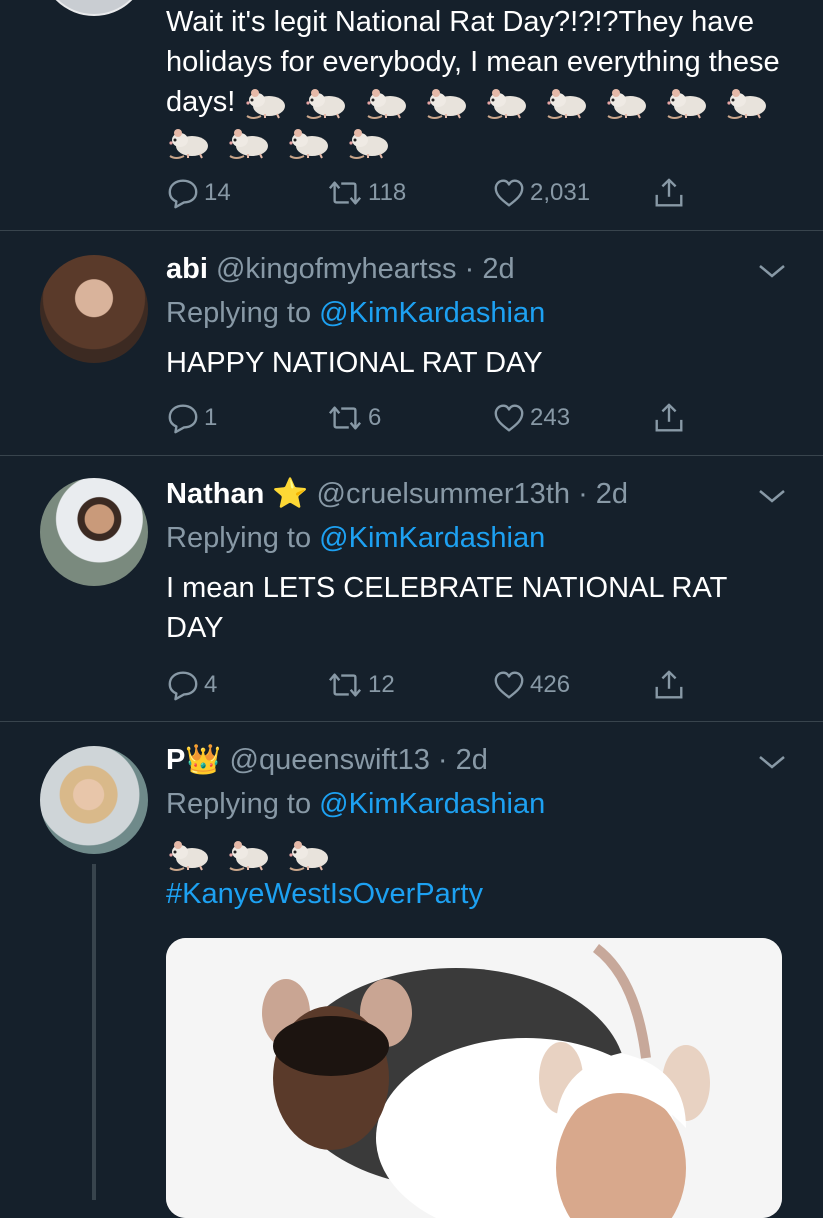 This screenshot has width=823, height=1218. Describe the element at coordinates (560, 192) in the screenshot. I see `like-count: 2,031` at that location.